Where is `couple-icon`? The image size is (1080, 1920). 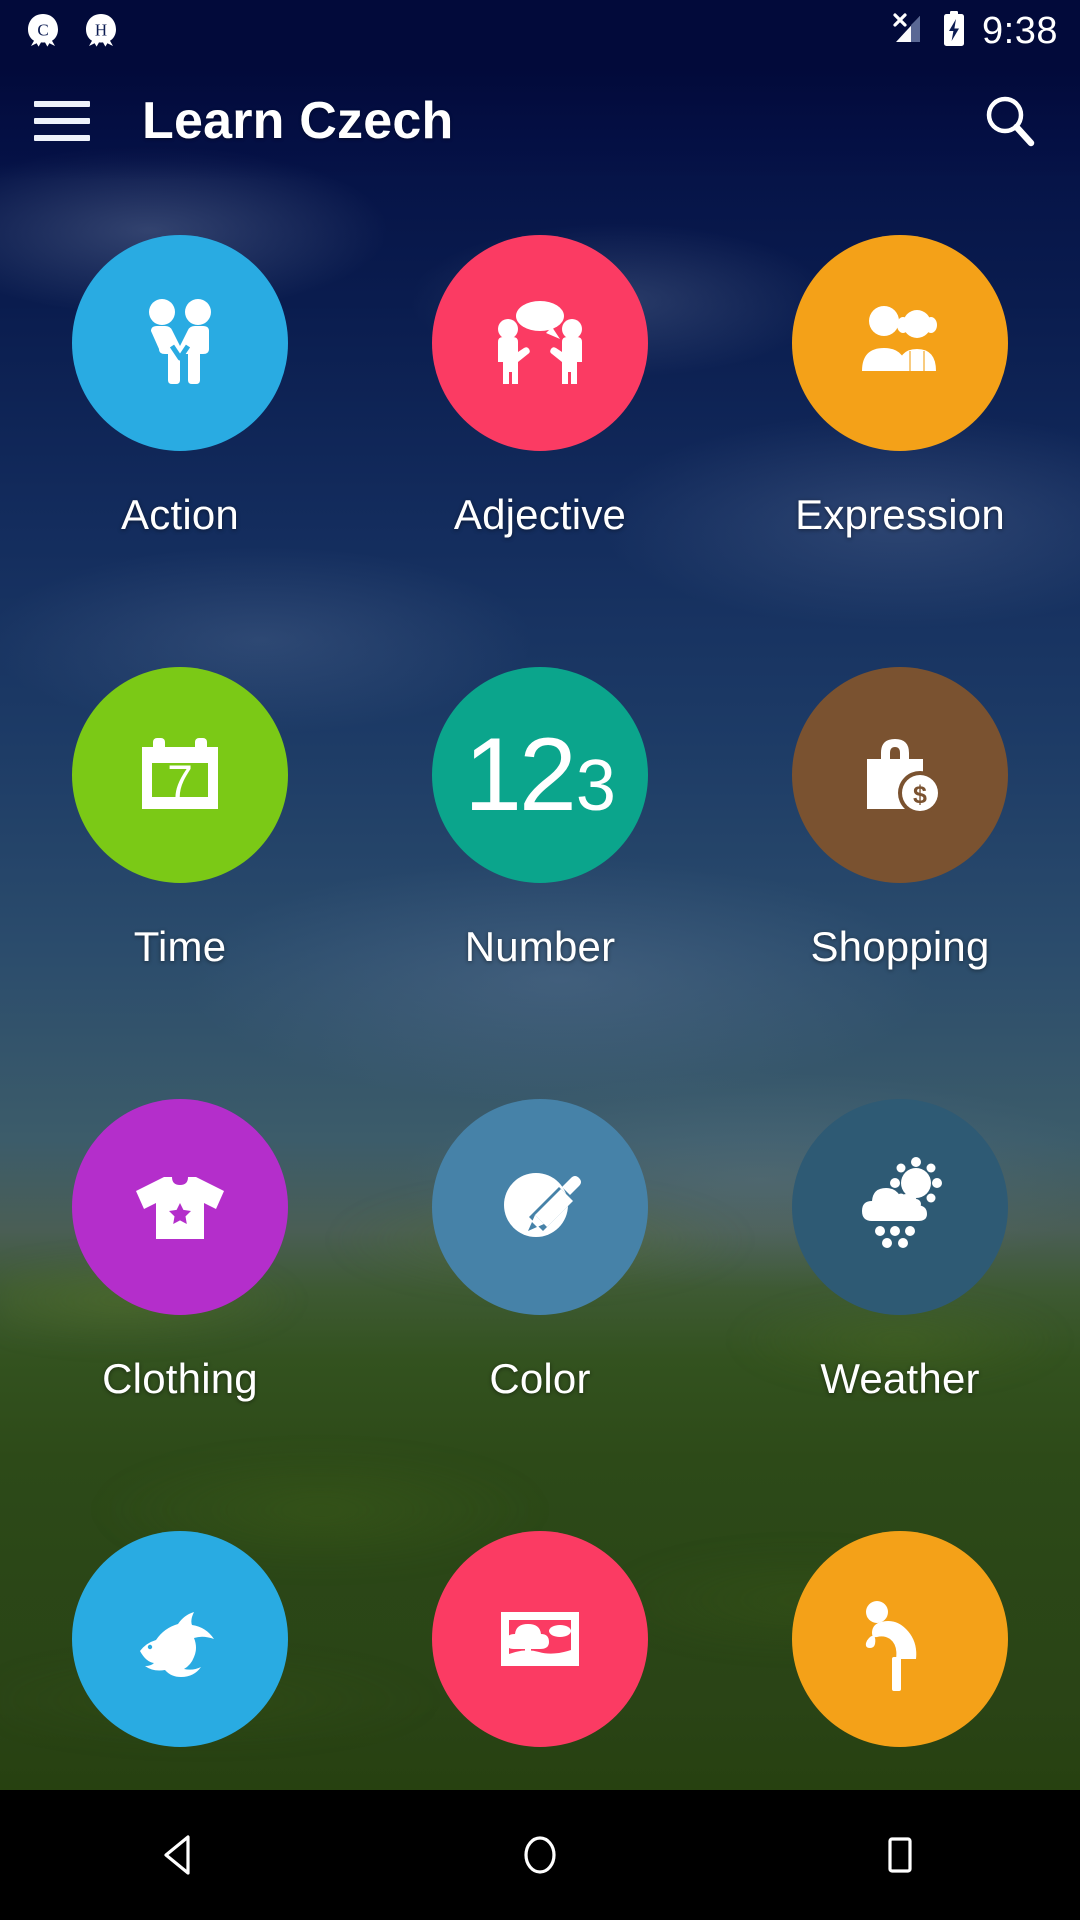 couple-icon is located at coordinates (899, 338).